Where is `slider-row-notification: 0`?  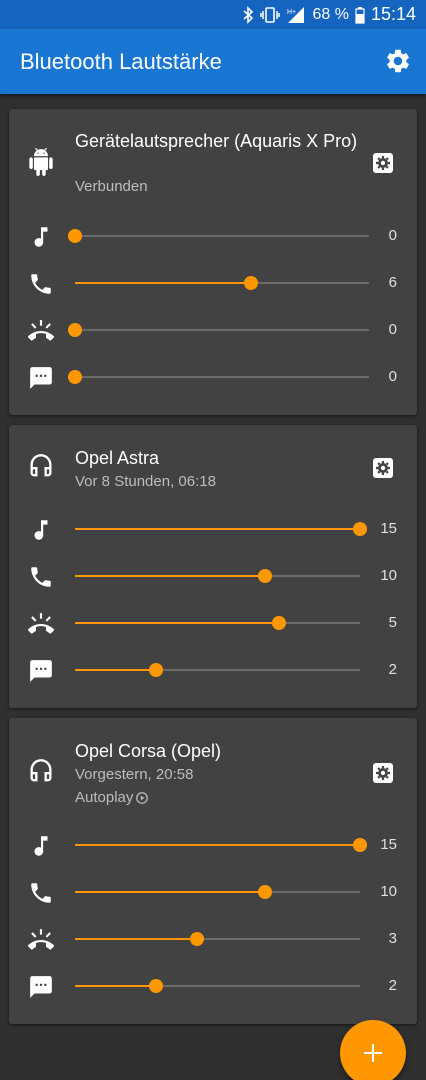
slider-row-notification: 0 is located at coordinates (213, 377).